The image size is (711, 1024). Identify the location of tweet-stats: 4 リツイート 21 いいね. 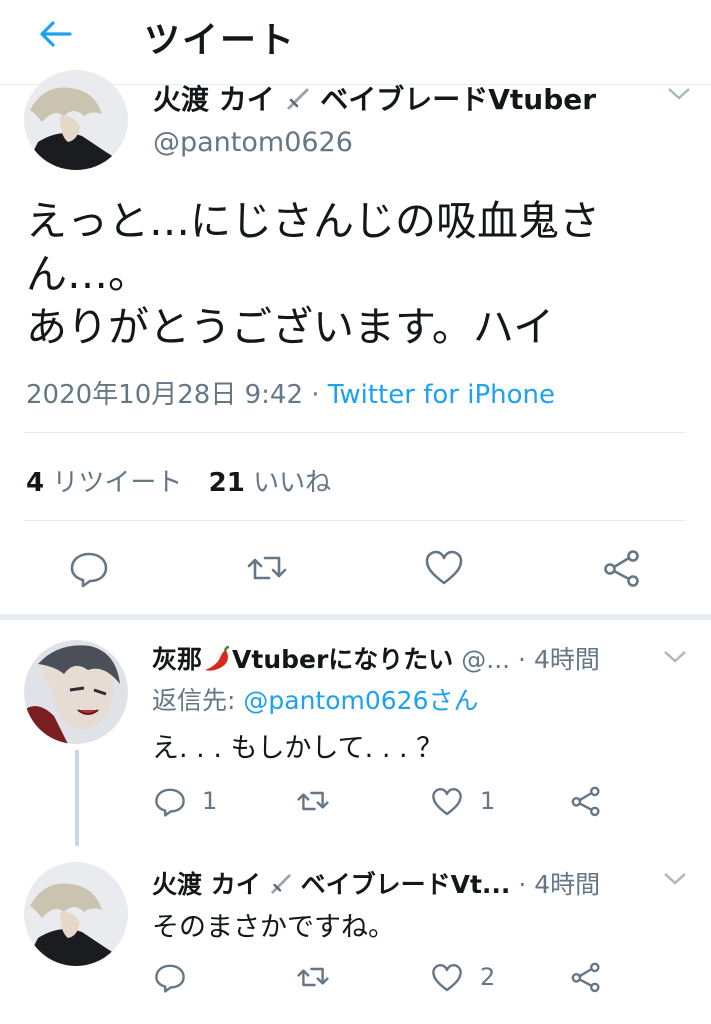
(178, 480).